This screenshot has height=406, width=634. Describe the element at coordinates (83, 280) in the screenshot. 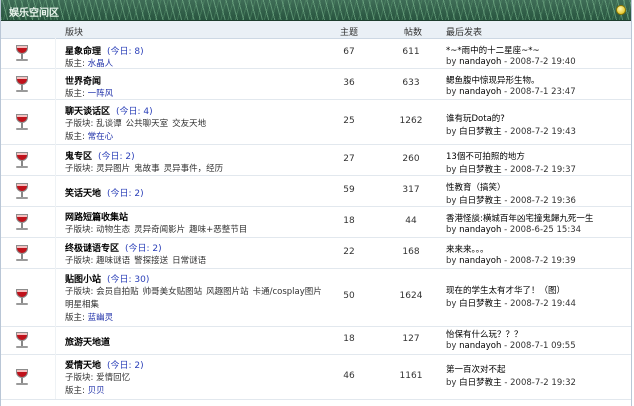

I see `forum-name-link: 贴图小站` at that location.